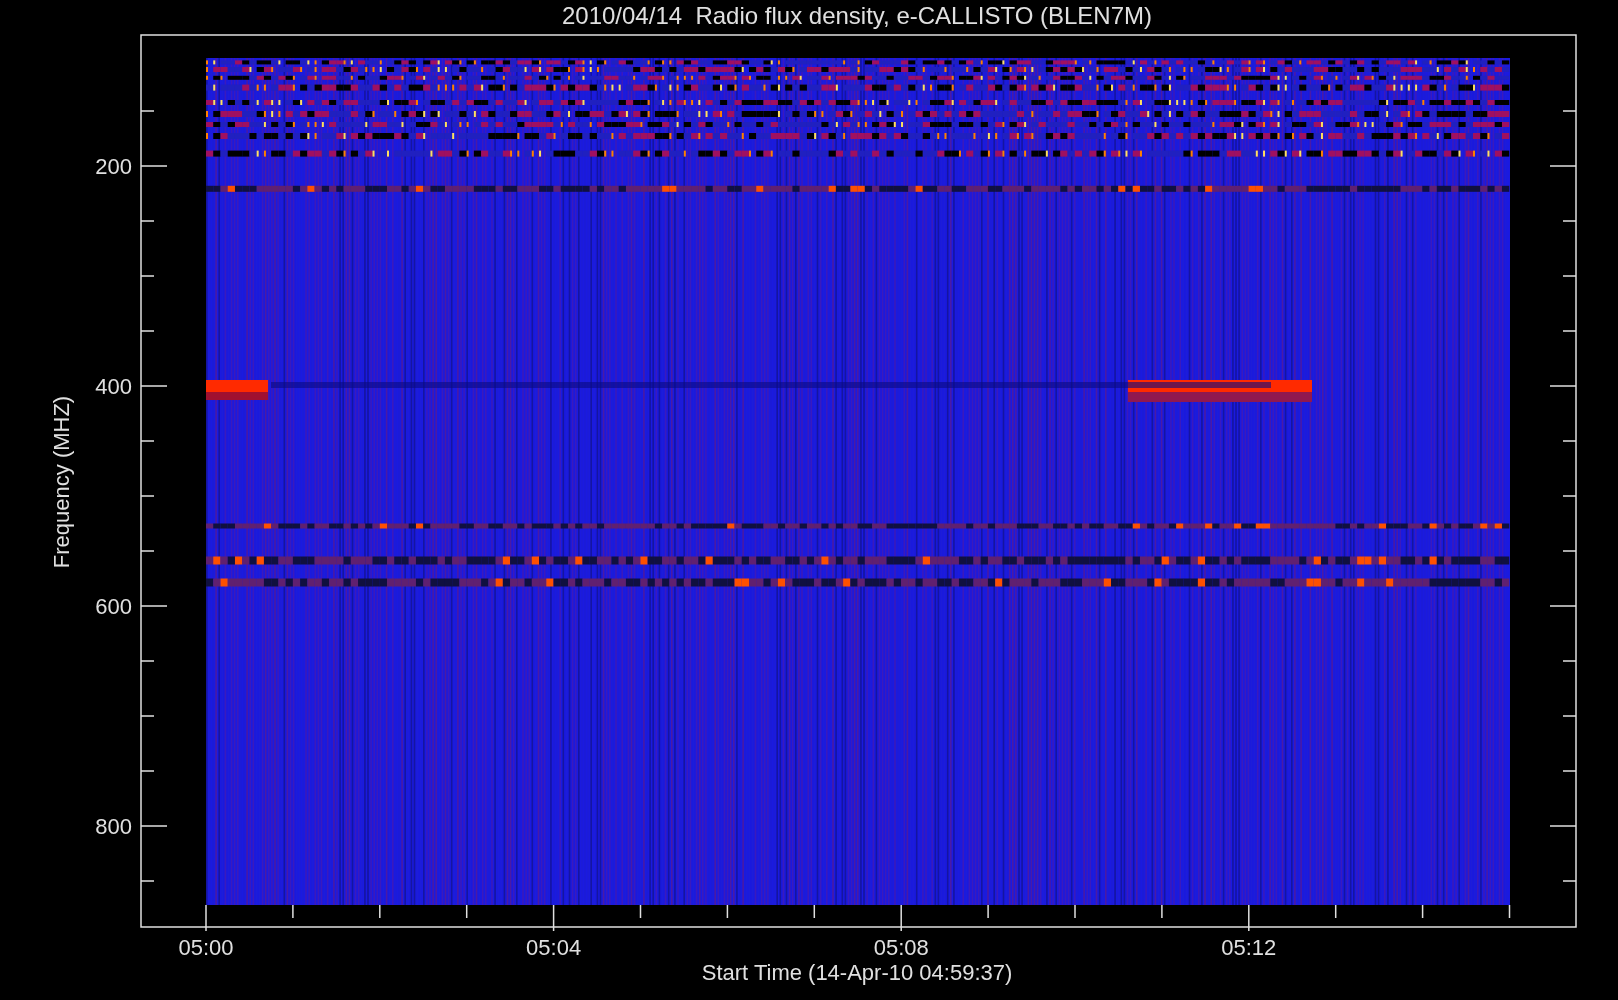  What do you see at coordinates (554, 947) in the screenshot?
I see `tick-label: 05:04` at bounding box center [554, 947].